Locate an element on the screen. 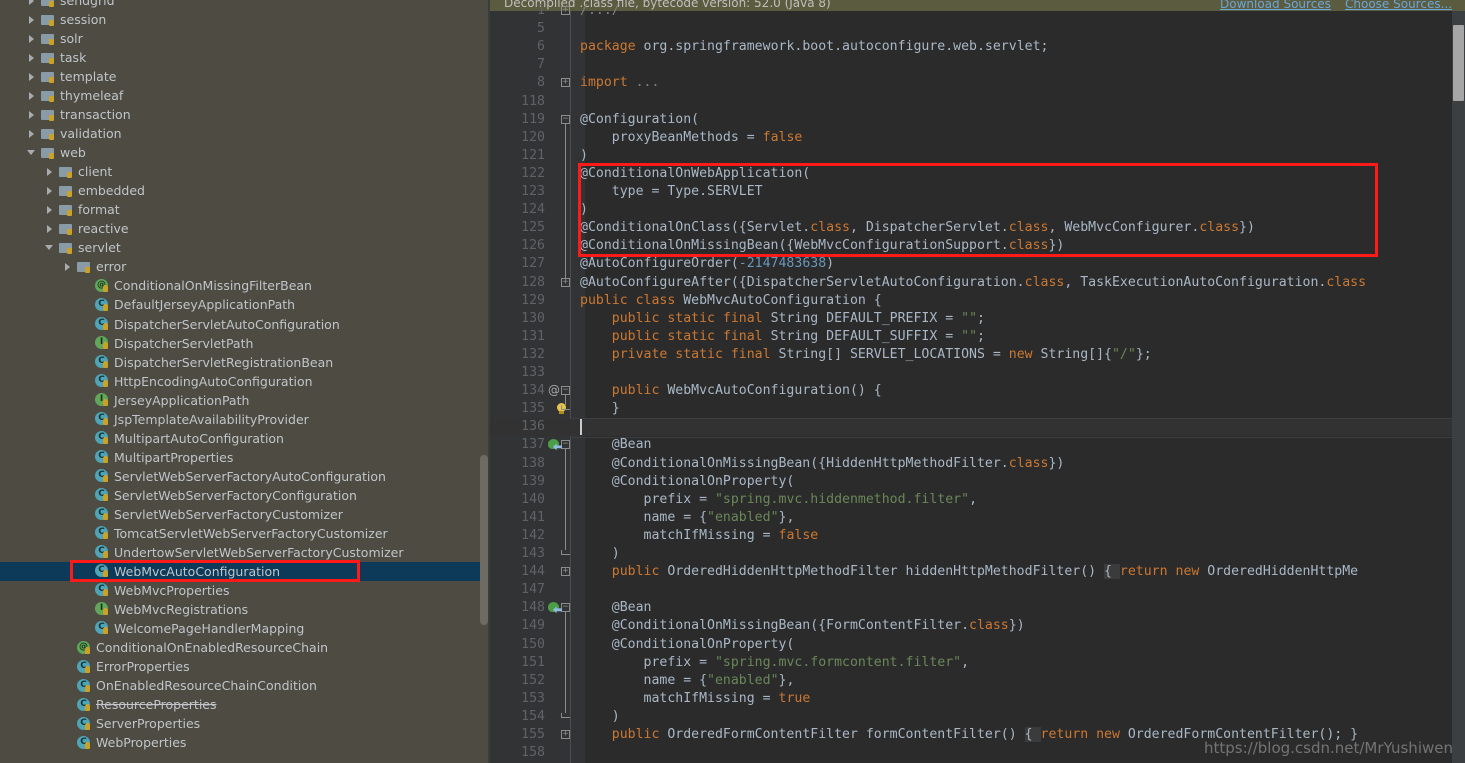  sidebar-scrollbar is located at coordinates (484, 540).